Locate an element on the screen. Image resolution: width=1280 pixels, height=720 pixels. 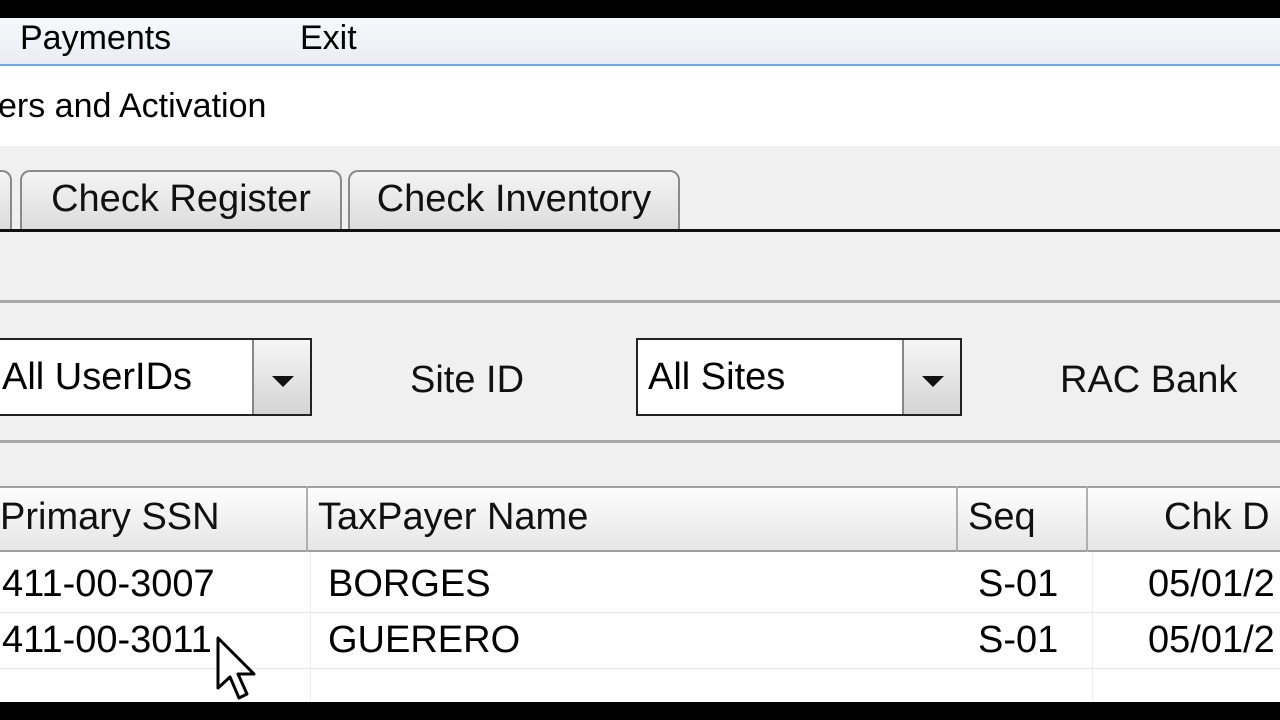
rac-bank-label: RAC Bank is located at coordinates (1149, 380).